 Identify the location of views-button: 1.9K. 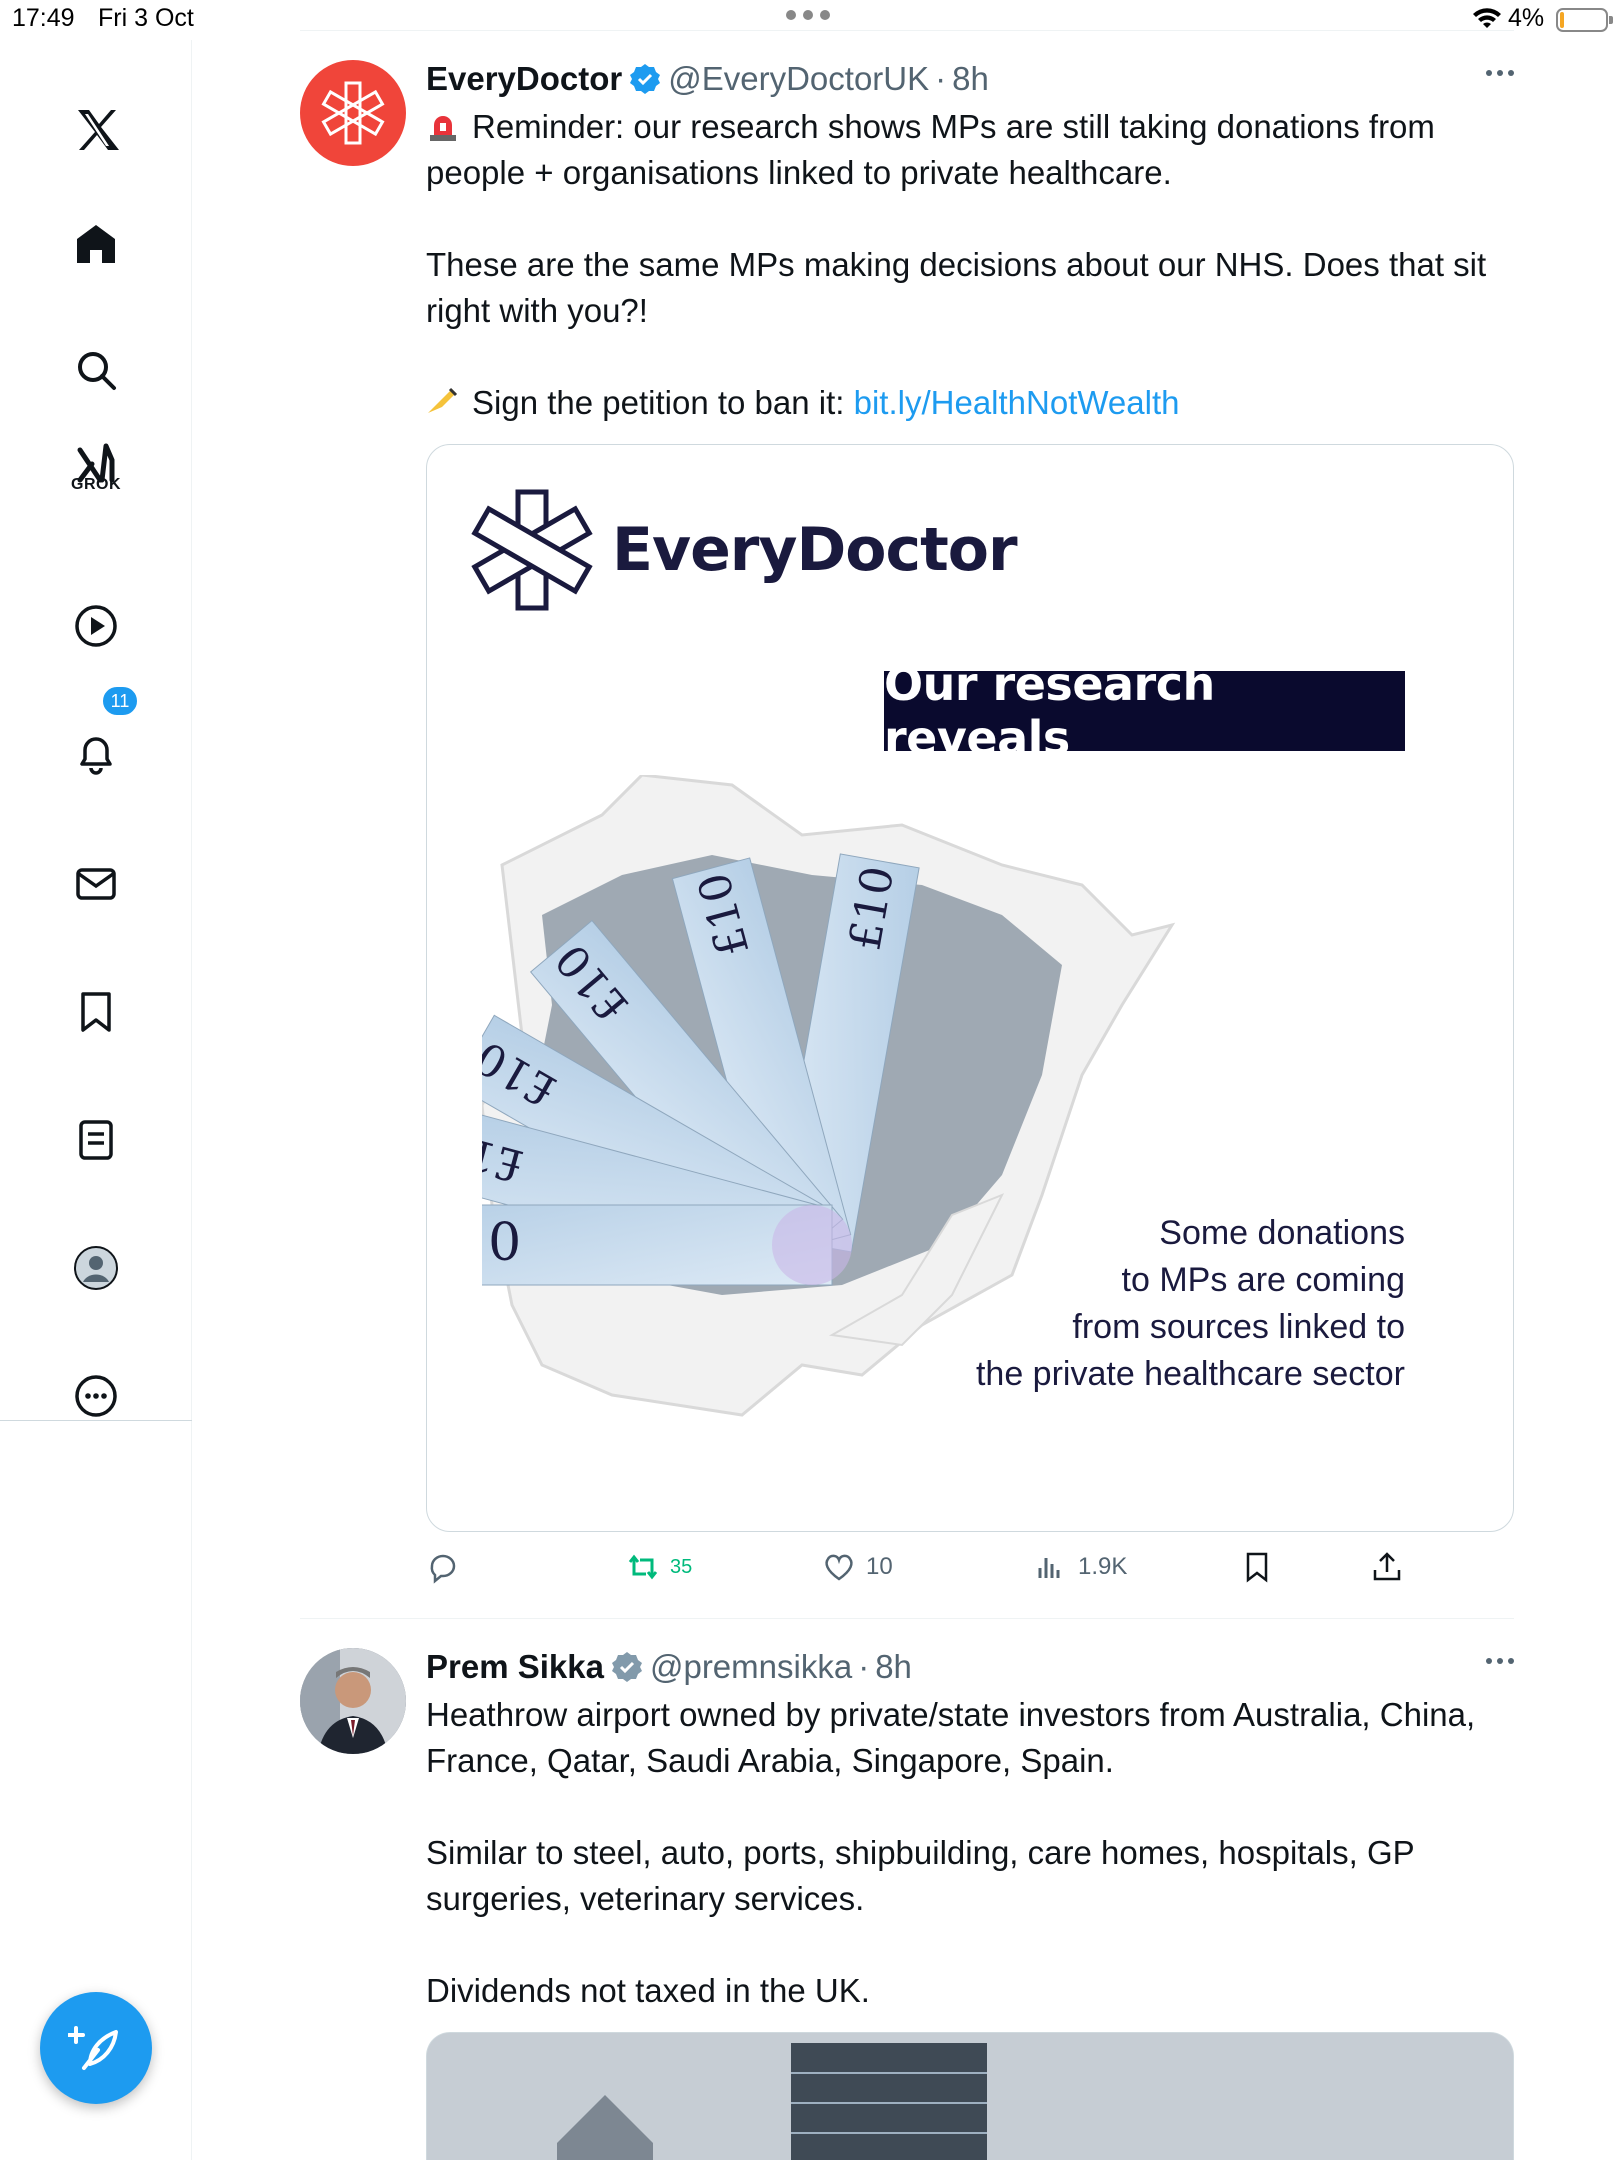
(1080, 1567).